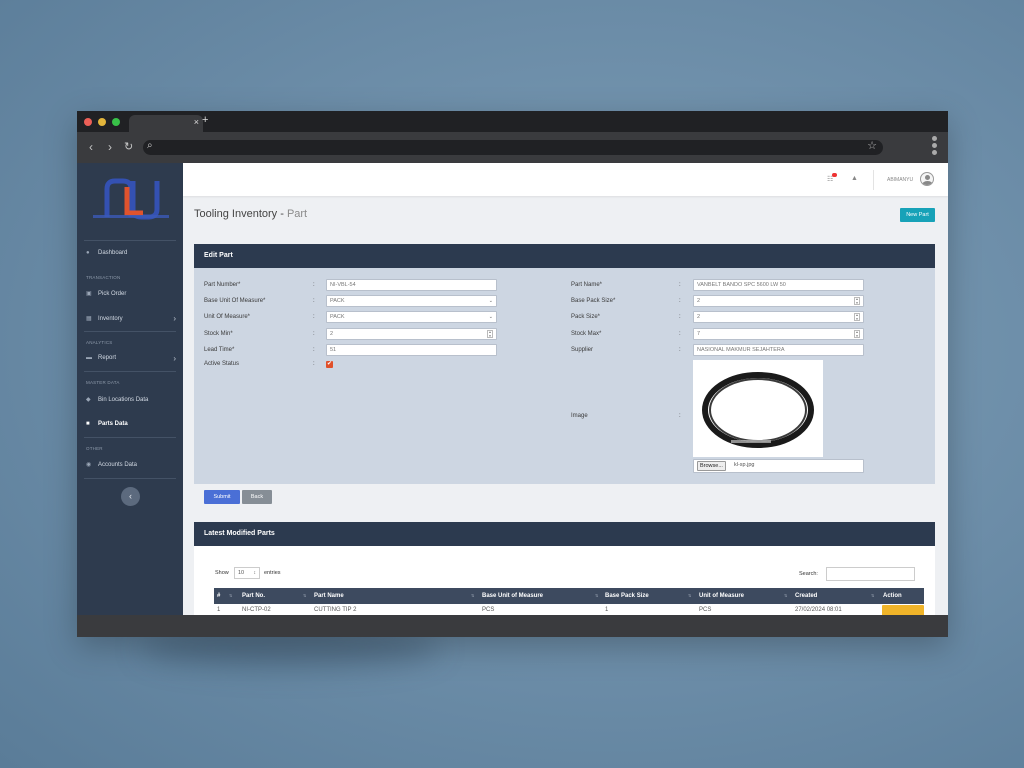 The image size is (1024, 768). Describe the element at coordinates (131, 358) in the screenshot. I see `sidebar-item-report: ▬ Report ›` at that location.